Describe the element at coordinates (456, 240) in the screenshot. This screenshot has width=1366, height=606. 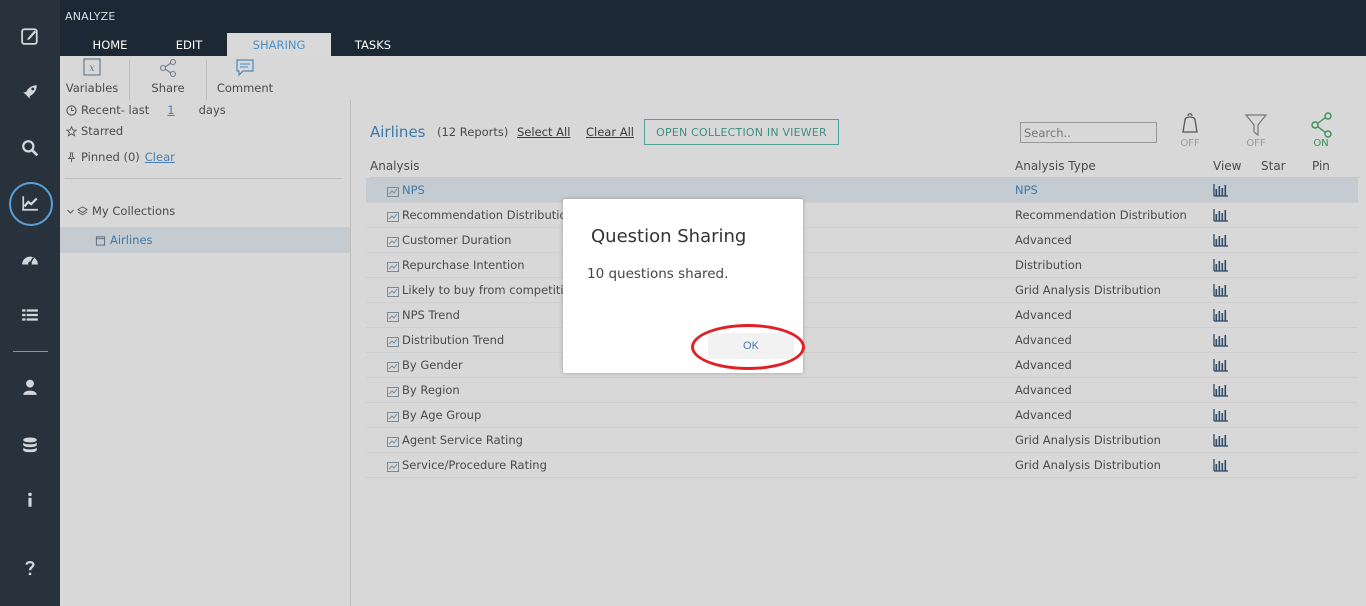
I see `analysis-name: Customer Duration` at that location.